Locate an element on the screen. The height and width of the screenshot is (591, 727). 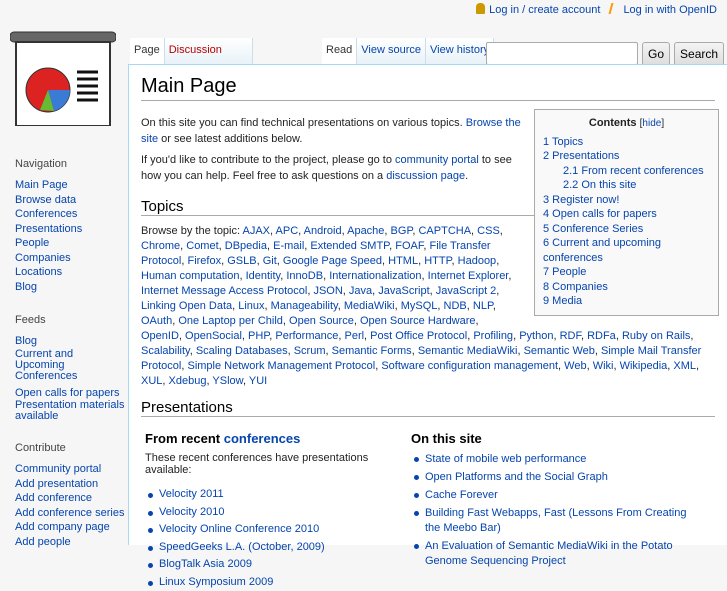
topic-link: Comet is located at coordinates (202, 246).